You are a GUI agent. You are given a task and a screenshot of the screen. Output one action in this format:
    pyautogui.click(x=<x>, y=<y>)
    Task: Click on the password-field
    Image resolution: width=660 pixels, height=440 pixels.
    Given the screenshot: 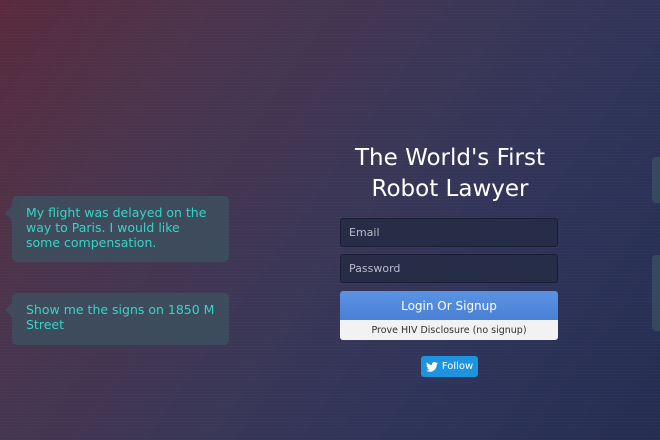 What is the action you would take?
    pyautogui.click(x=449, y=268)
    